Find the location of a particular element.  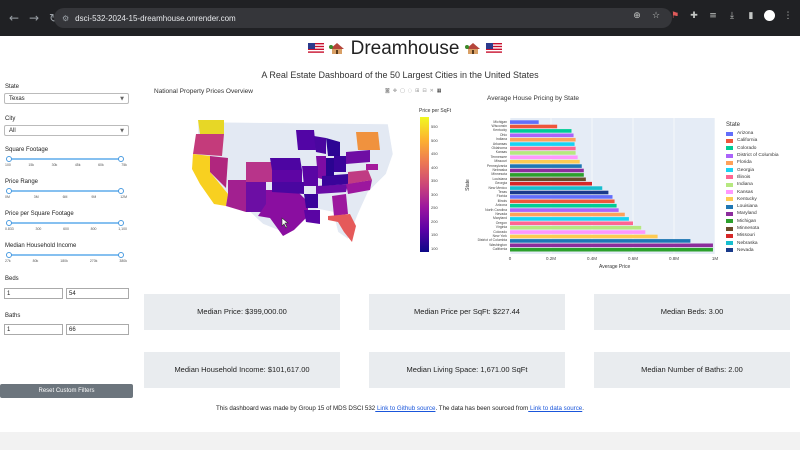

state-new-york is located at coordinates (368, 141).